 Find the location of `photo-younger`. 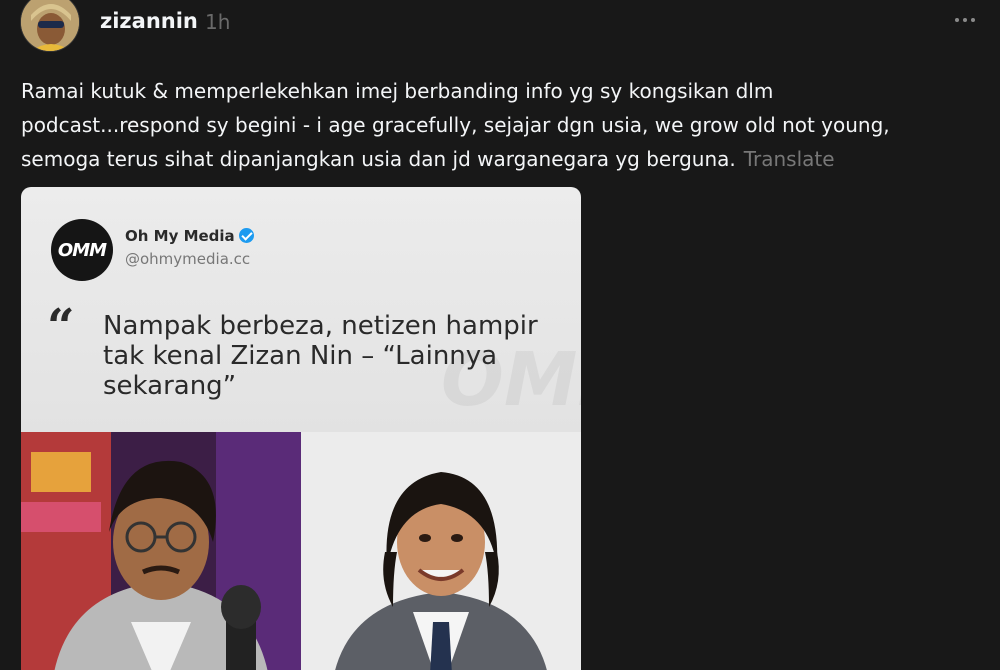

photo-younger is located at coordinates (441, 551).